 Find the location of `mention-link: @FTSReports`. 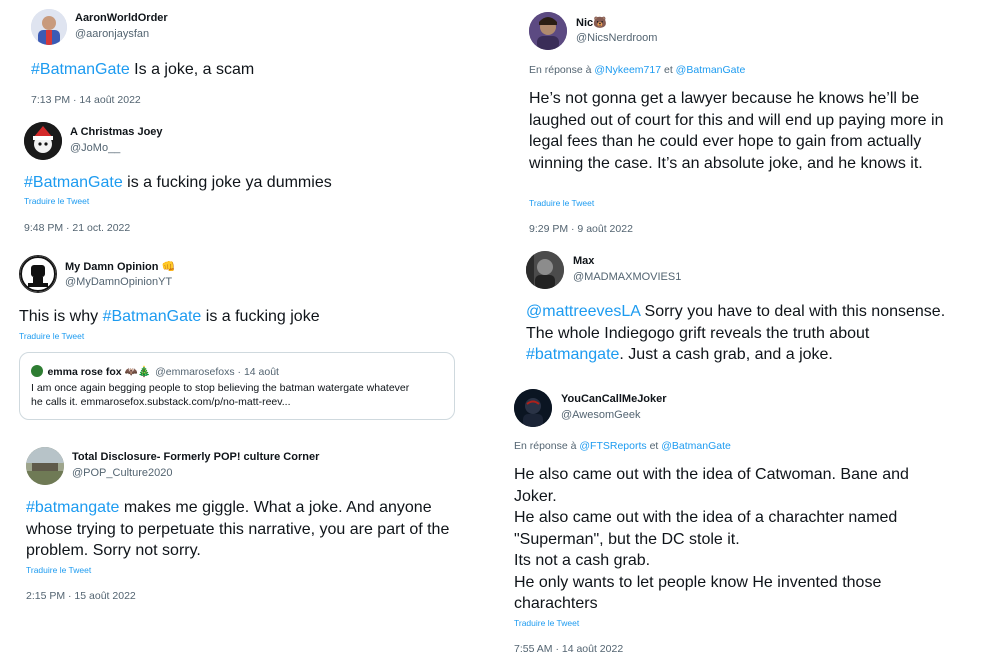

mention-link: @FTSReports is located at coordinates (612, 446).